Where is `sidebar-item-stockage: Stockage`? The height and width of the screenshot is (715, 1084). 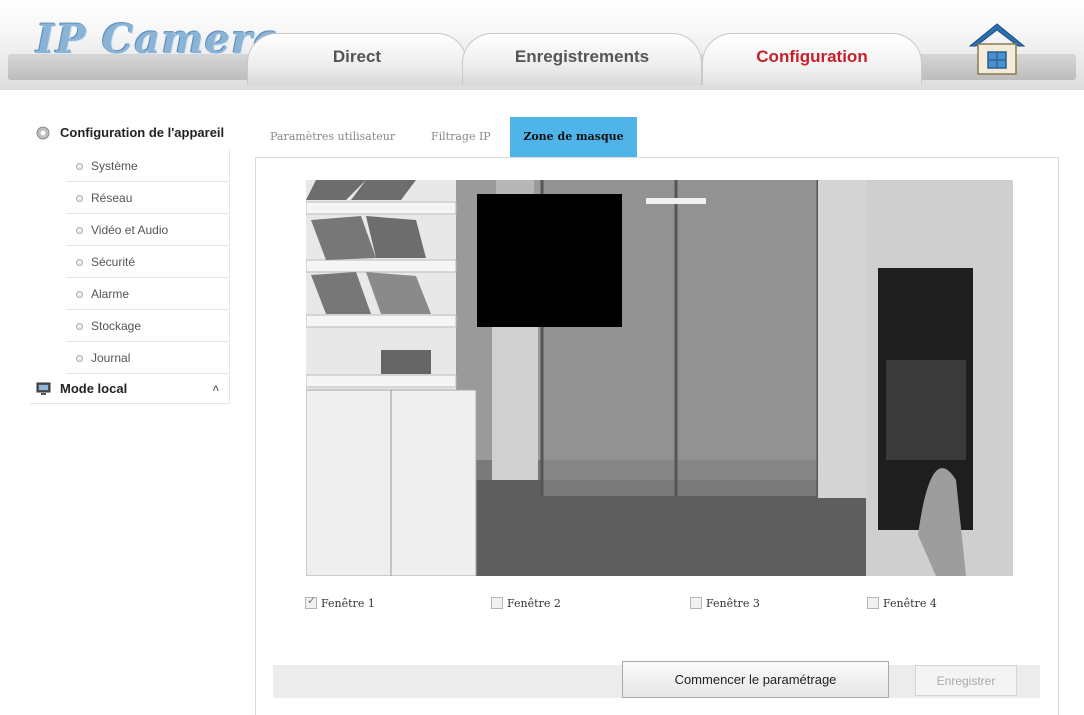
sidebar-item-stockage: Stockage is located at coordinates (148, 326).